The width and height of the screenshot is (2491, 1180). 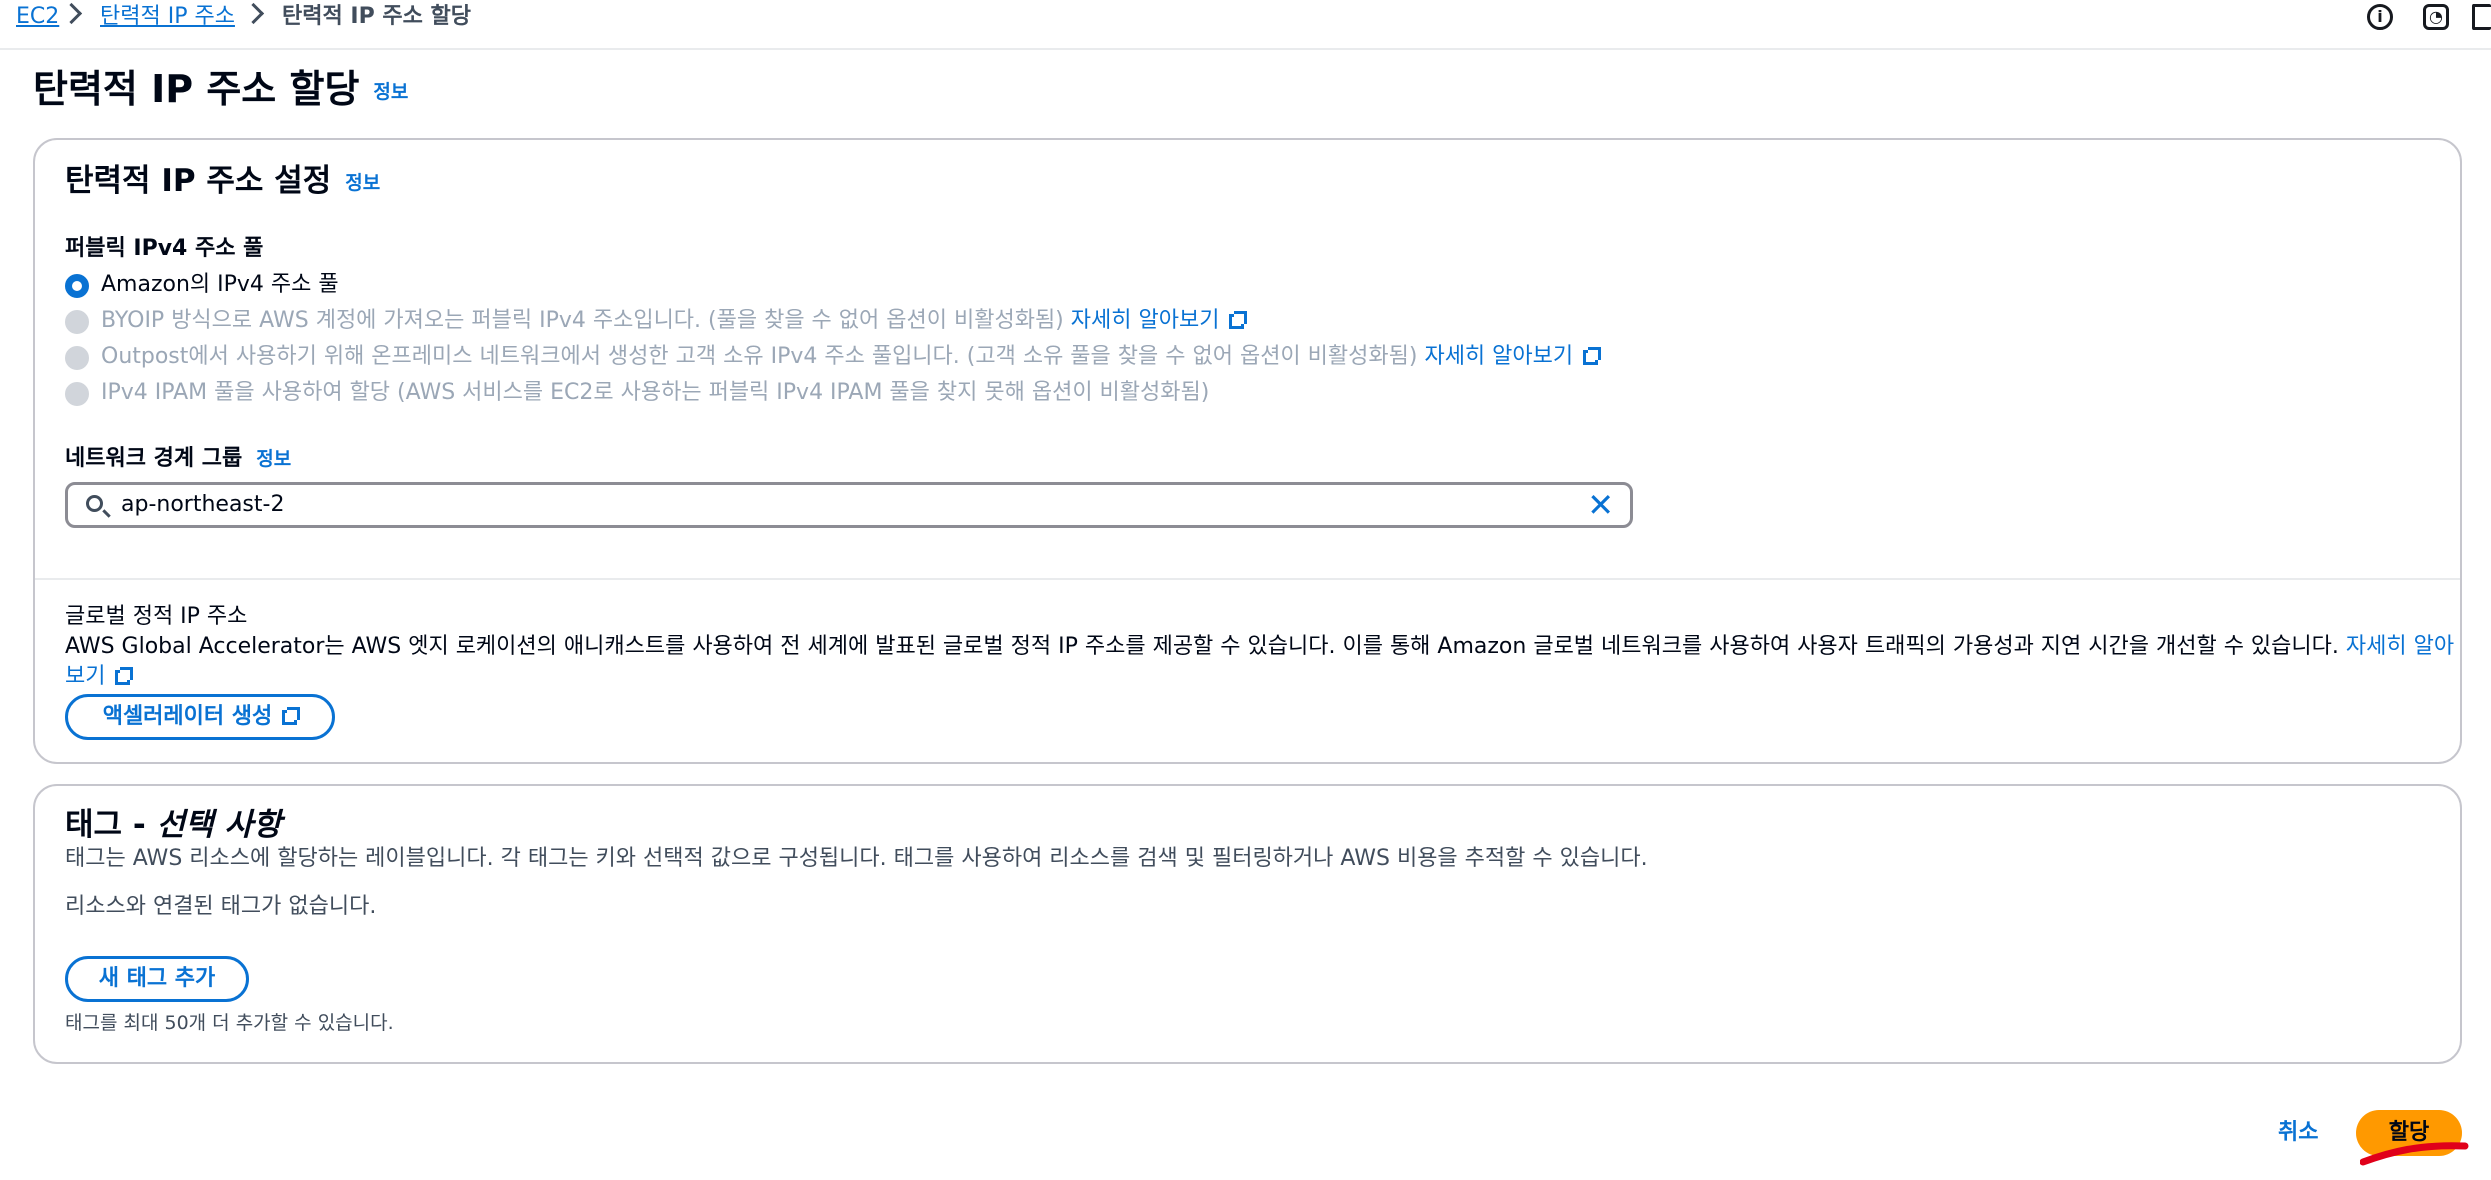 I want to click on clear-icon: ✕, so click(x=1600, y=505).